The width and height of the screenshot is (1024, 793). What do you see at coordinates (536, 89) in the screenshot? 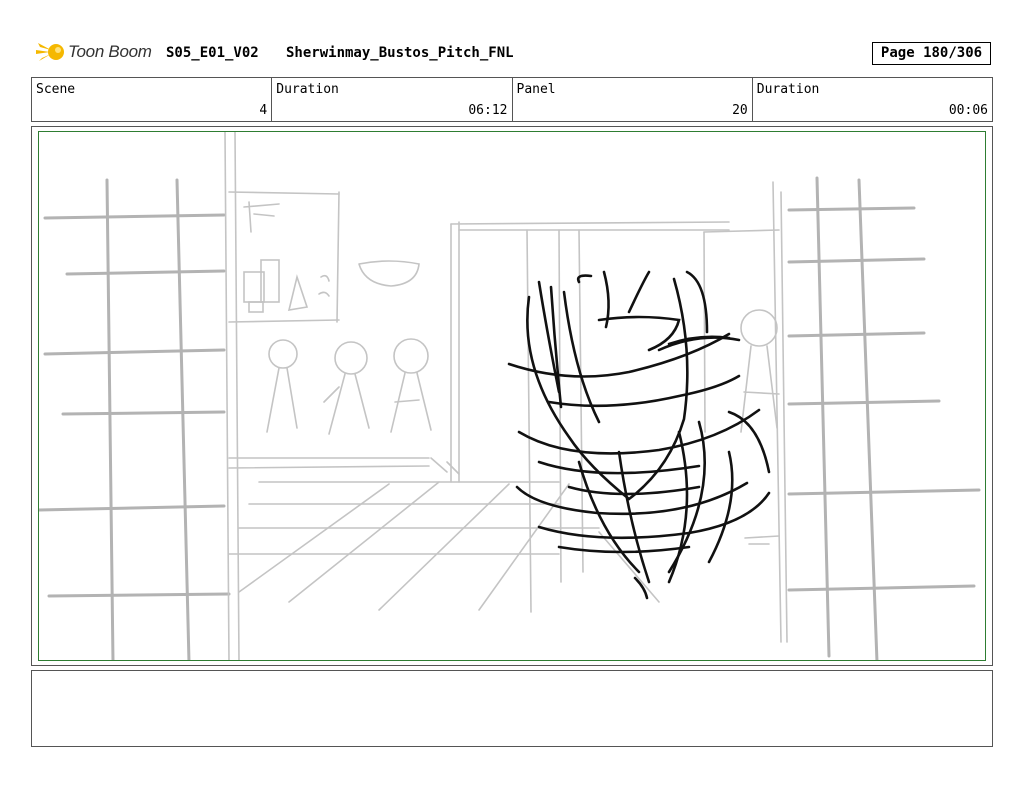
I see `panel-label: Panel` at bounding box center [536, 89].